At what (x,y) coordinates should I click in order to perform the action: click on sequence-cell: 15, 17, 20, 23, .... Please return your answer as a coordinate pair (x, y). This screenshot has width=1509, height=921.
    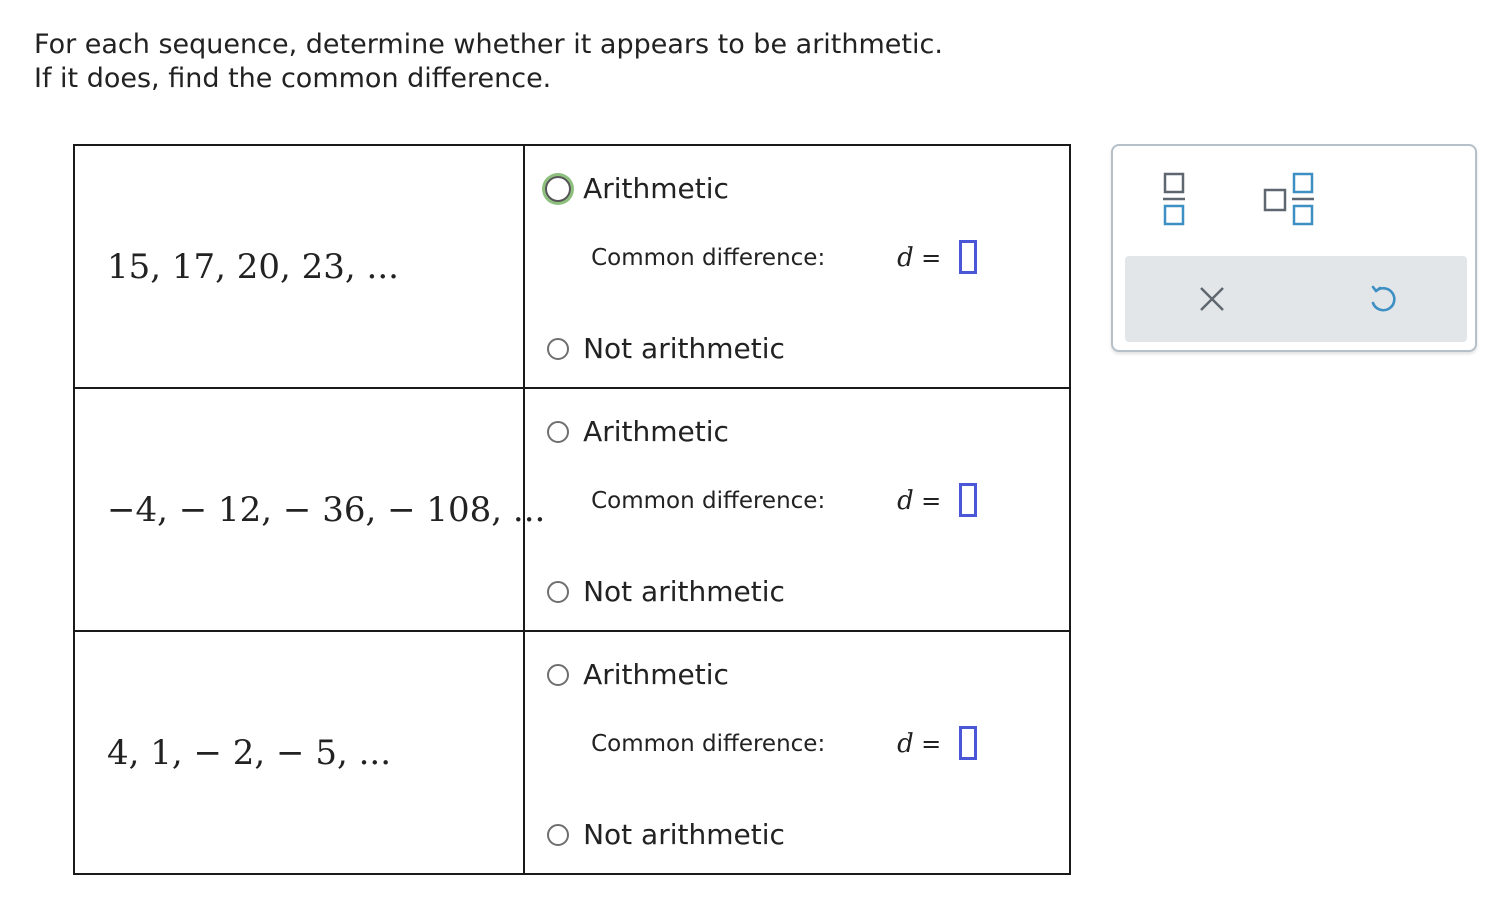
    Looking at the image, I should click on (298, 266).